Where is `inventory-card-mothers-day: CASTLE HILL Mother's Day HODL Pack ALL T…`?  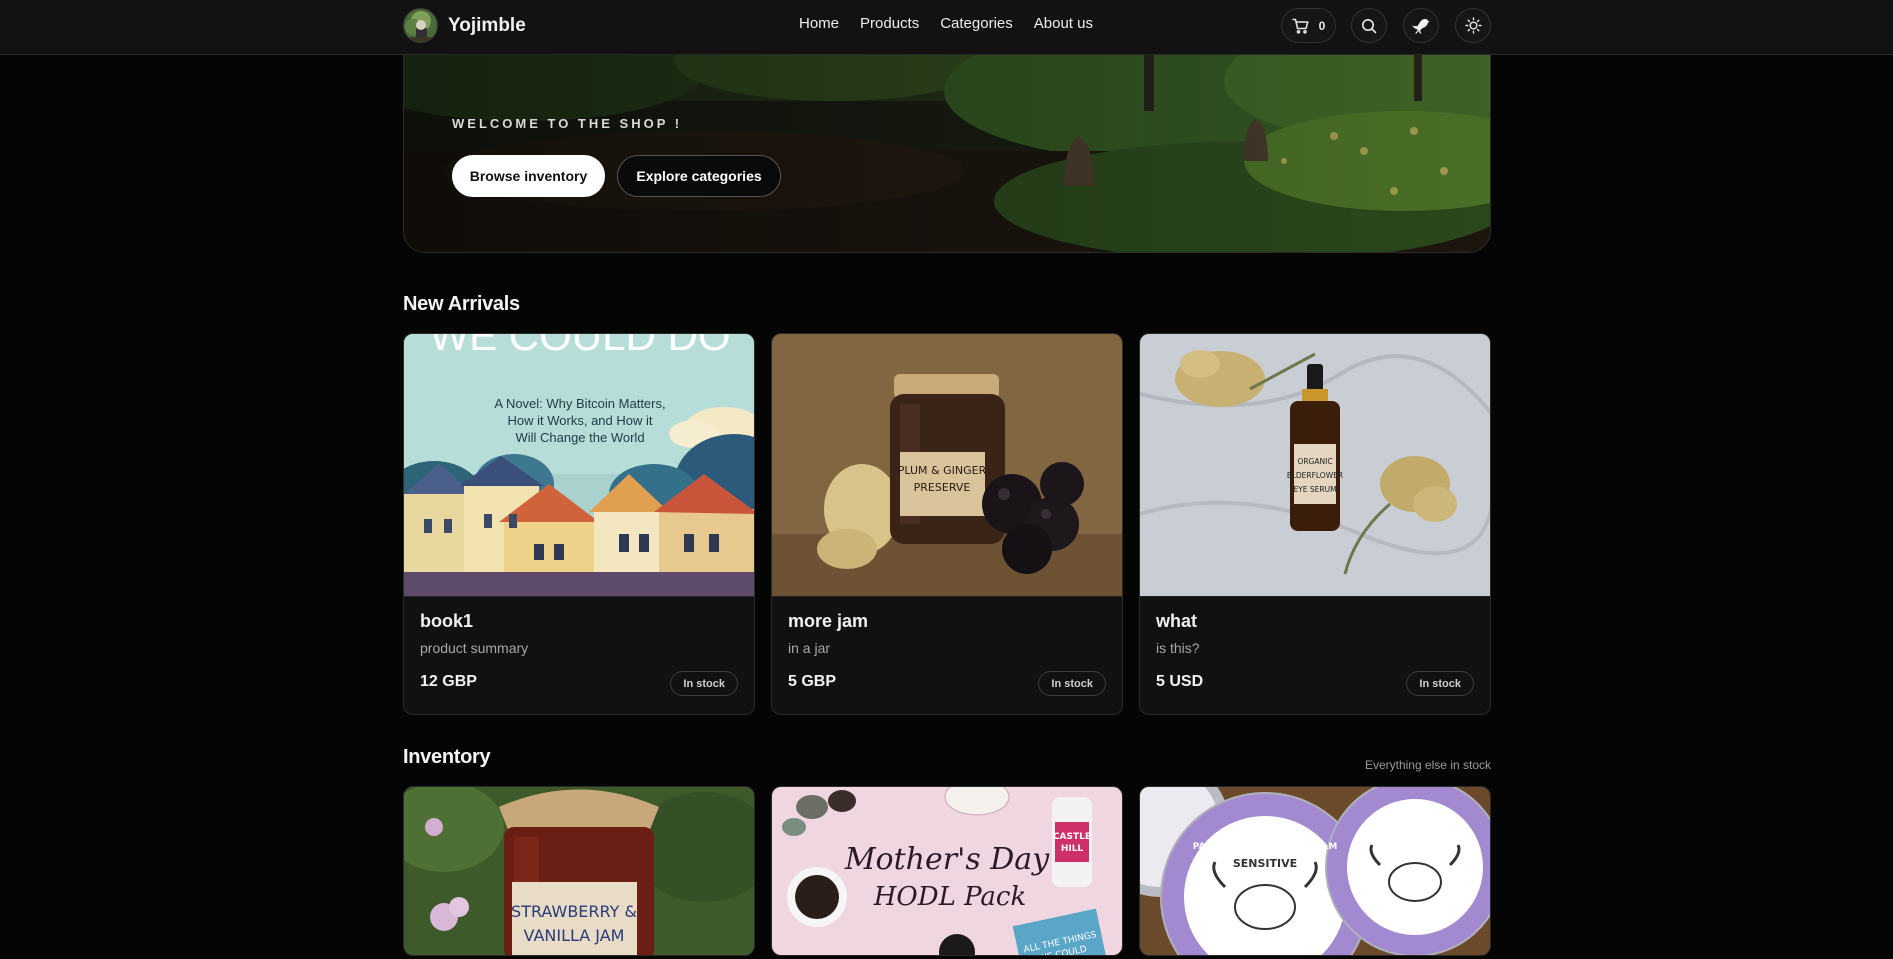
inventory-card-mothers-day: CASTLE HILL Mother's Day HODL Pack ALL T… is located at coordinates (947, 871).